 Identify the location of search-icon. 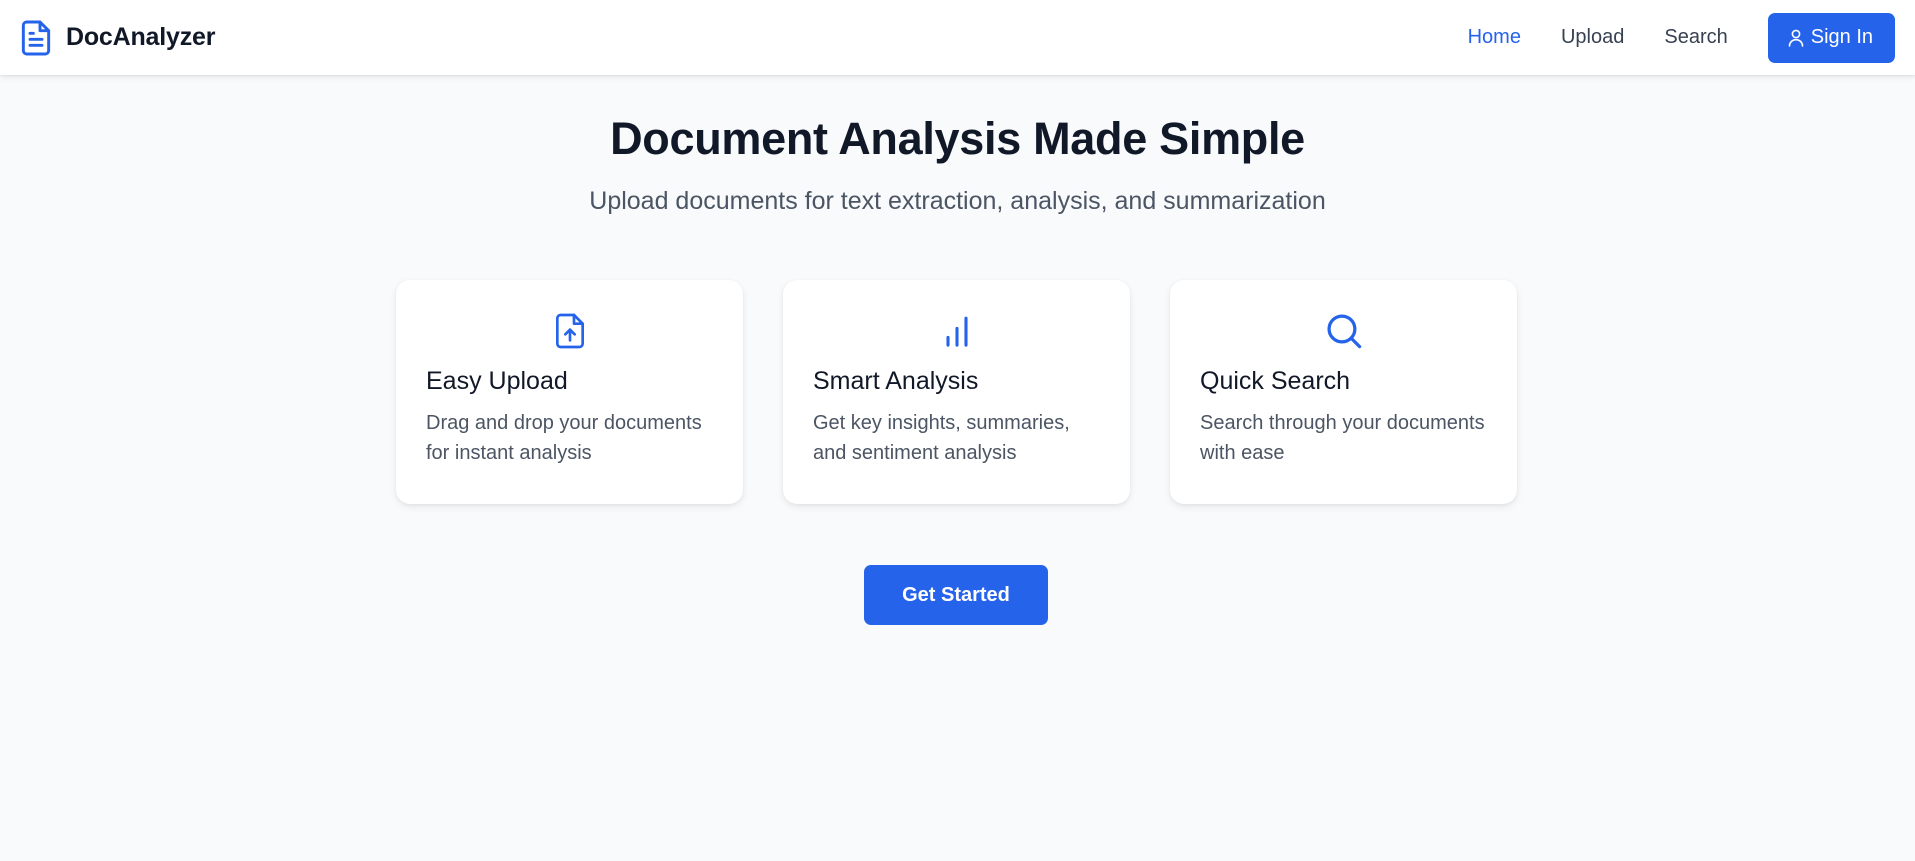
(1343, 331).